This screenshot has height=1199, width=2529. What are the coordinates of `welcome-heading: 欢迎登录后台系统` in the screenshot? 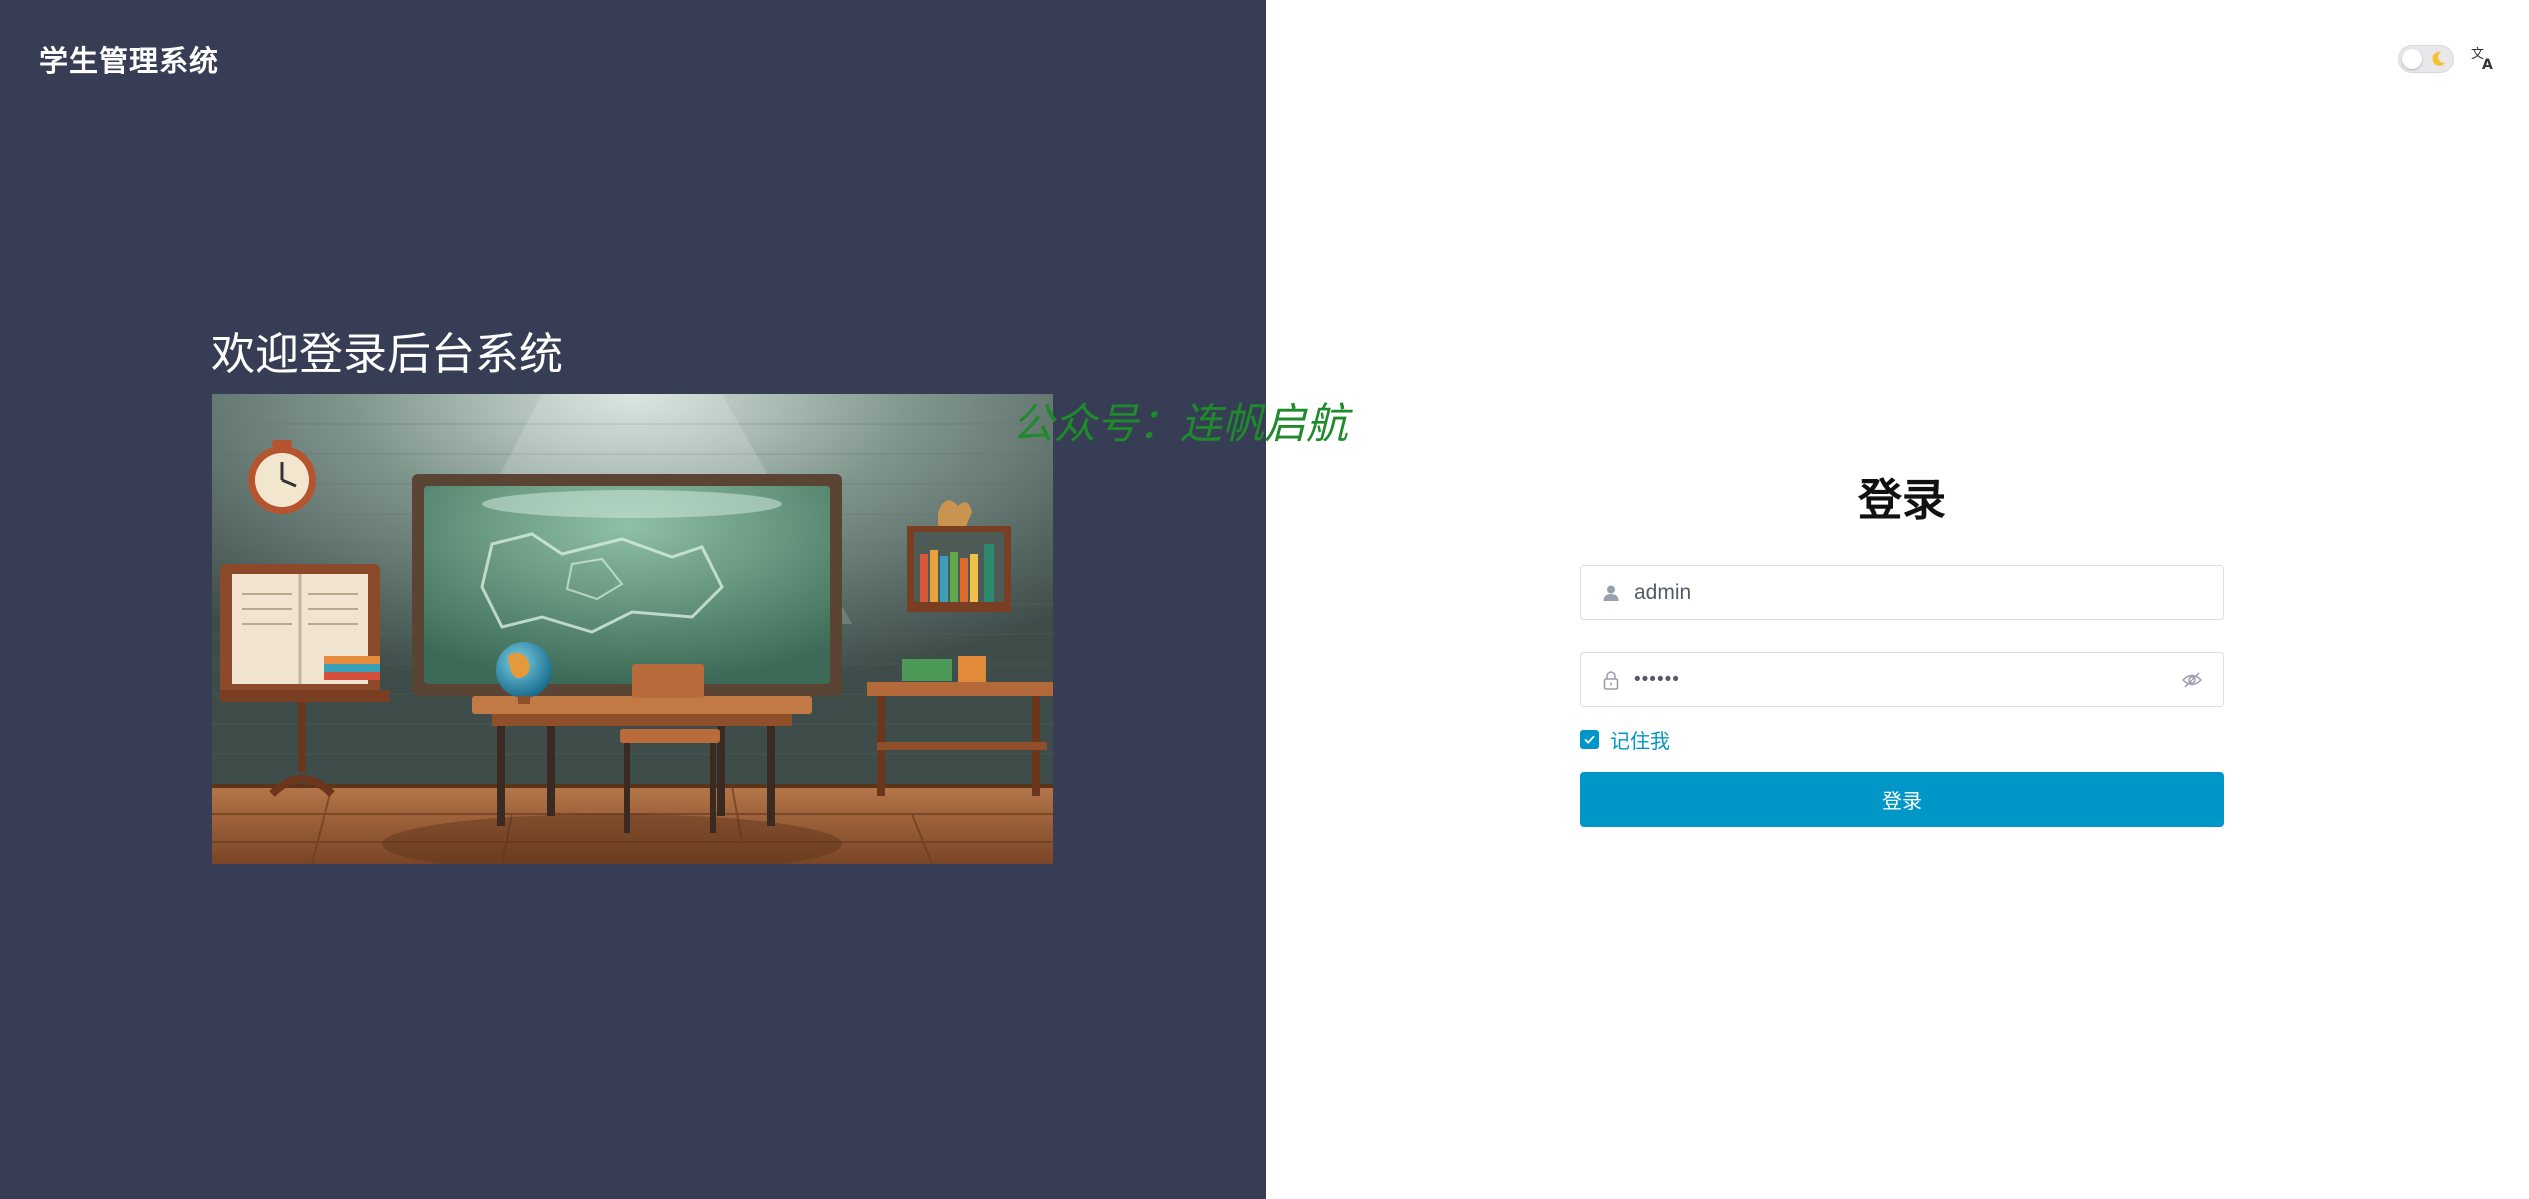 It's located at (387, 354).